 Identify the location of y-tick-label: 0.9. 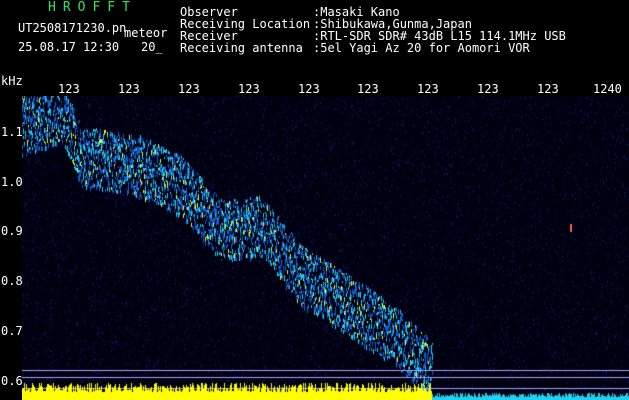
(12, 231).